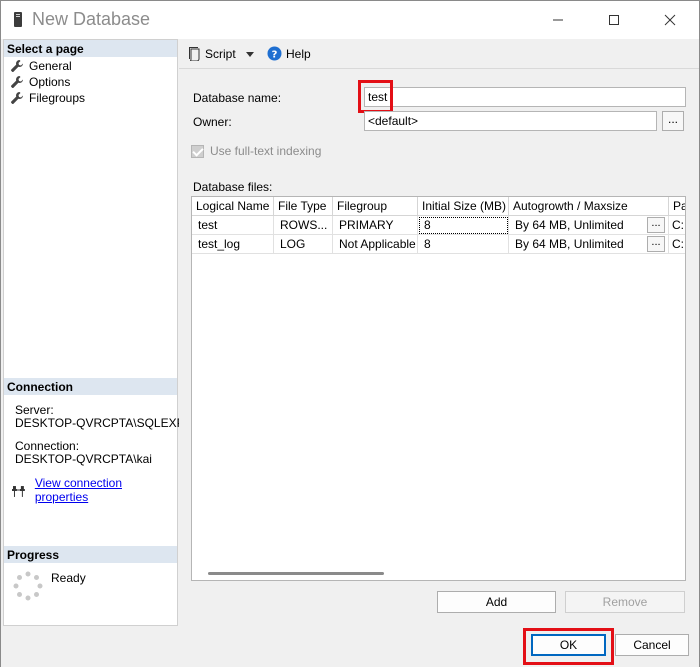  Describe the element at coordinates (28, 586) in the screenshot. I see `progress-spinner-icon` at that location.